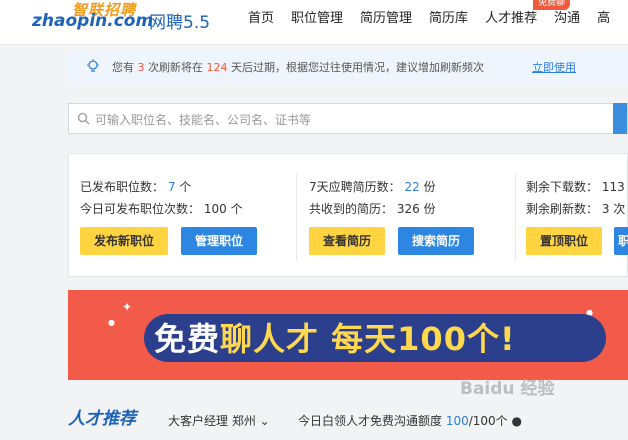 The width and height of the screenshot is (628, 440). What do you see at coordinates (219, 420) in the screenshot?
I see `account-manager-selector: 大客户经理 郑州 ⌄` at bounding box center [219, 420].